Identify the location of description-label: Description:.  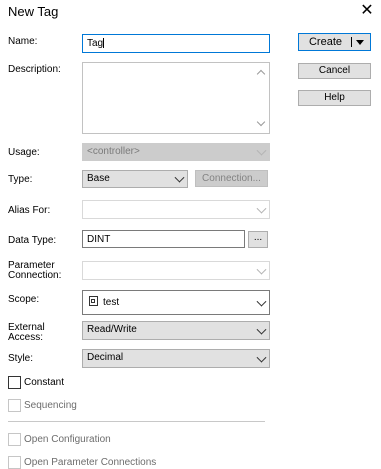
(34, 69).